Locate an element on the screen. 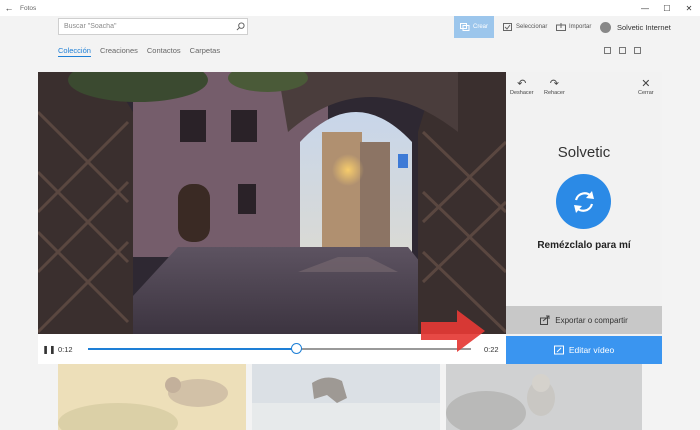  user-name: Solvetic Internet is located at coordinates (644, 27).